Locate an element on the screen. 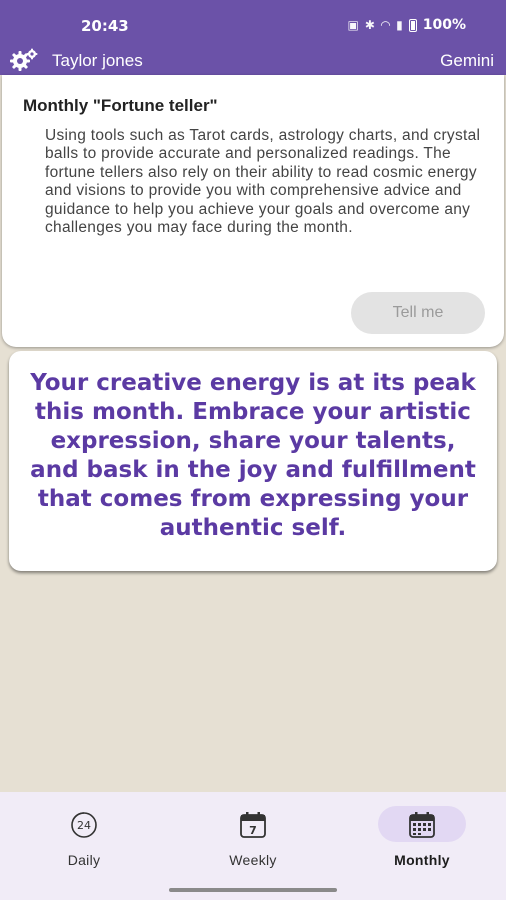 This screenshot has height=900, width=506. status-time: 20:43 is located at coordinates (105, 26).